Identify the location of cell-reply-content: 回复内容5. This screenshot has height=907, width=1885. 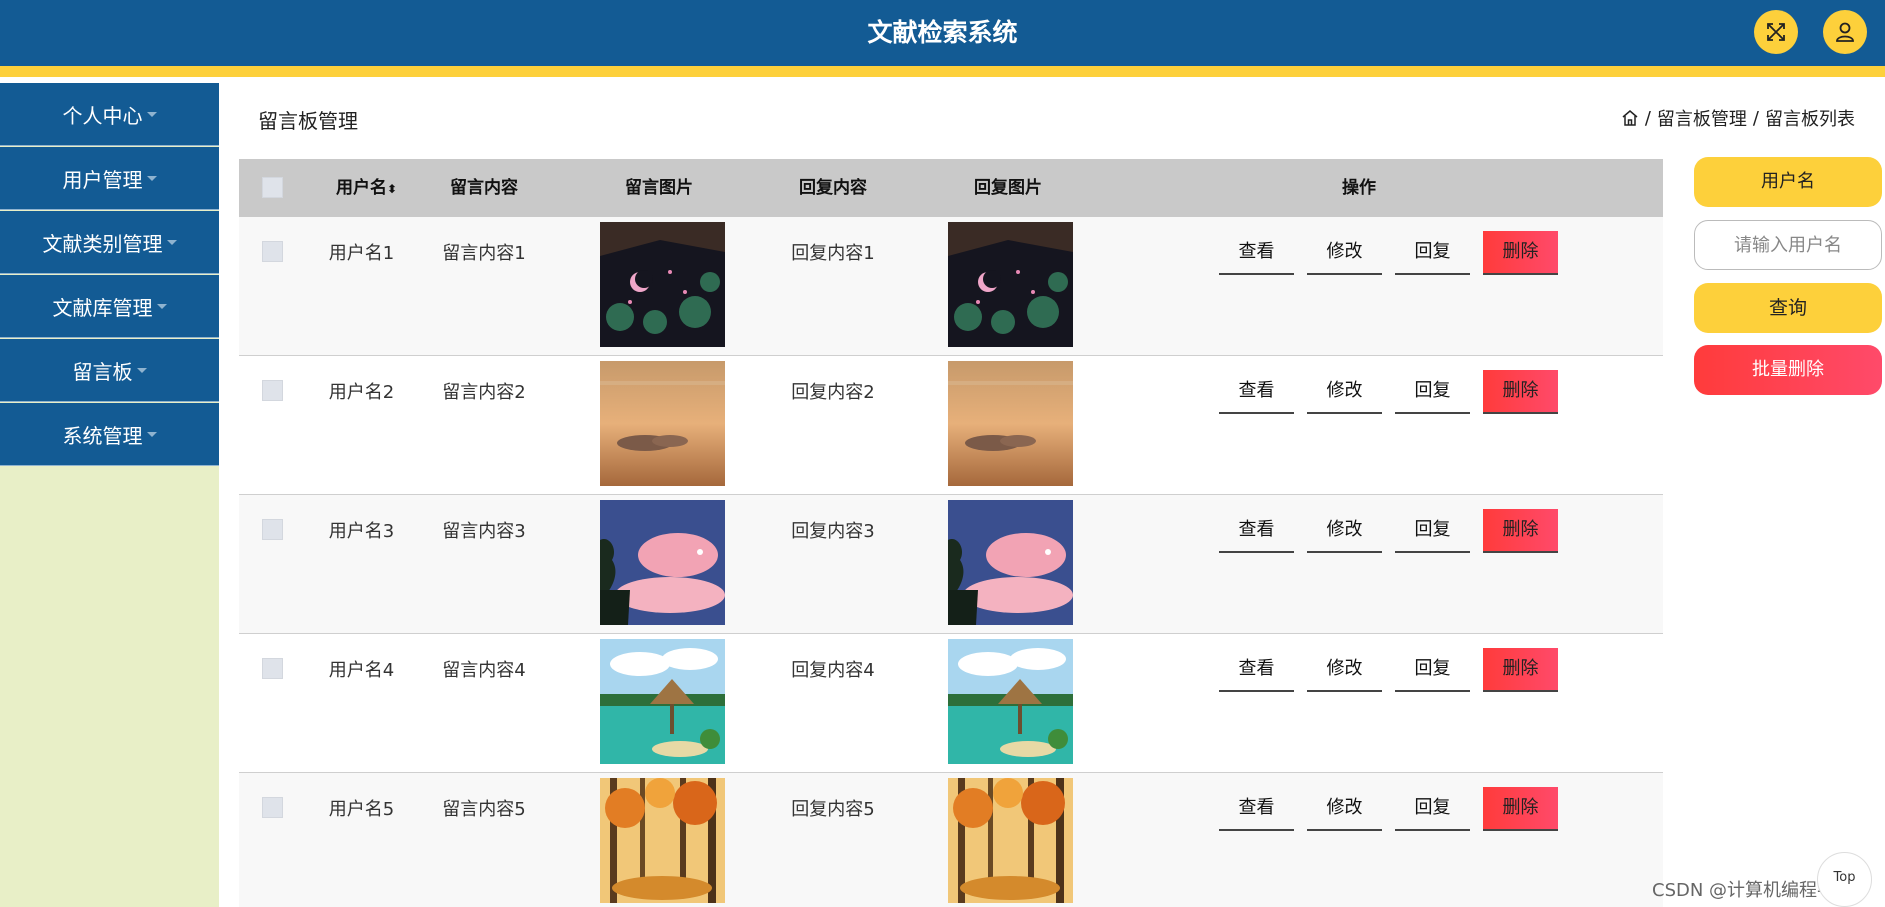
(833, 809).